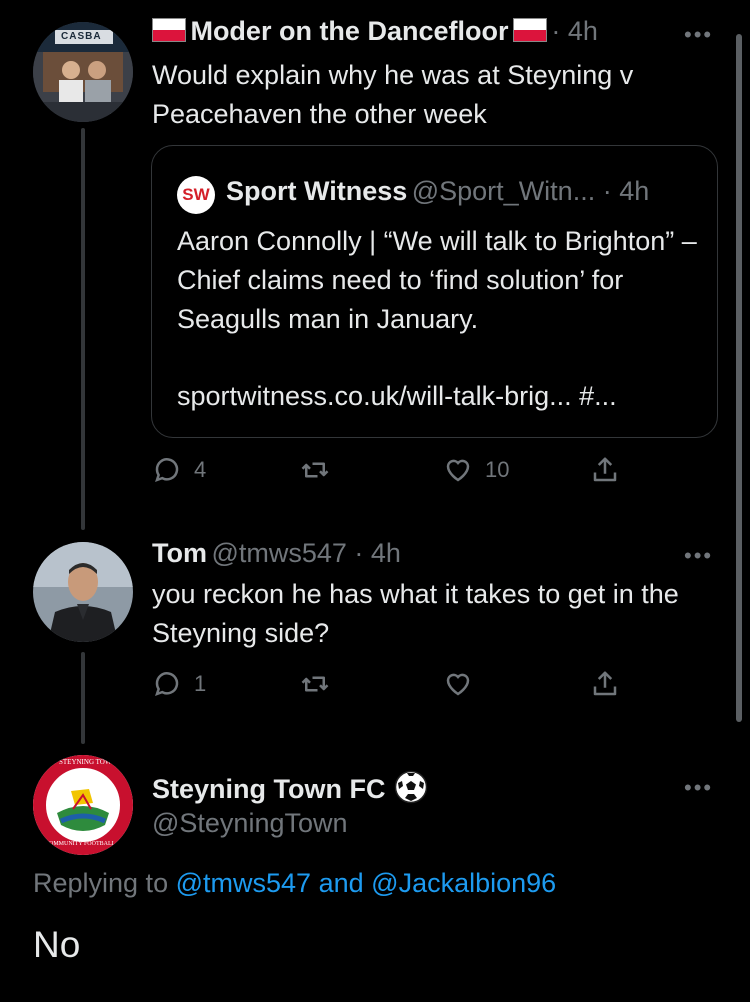  What do you see at coordinates (349, 31) in the screenshot?
I see `display-name: Moder on the Dancefloor` at bounding box center [349, 31].